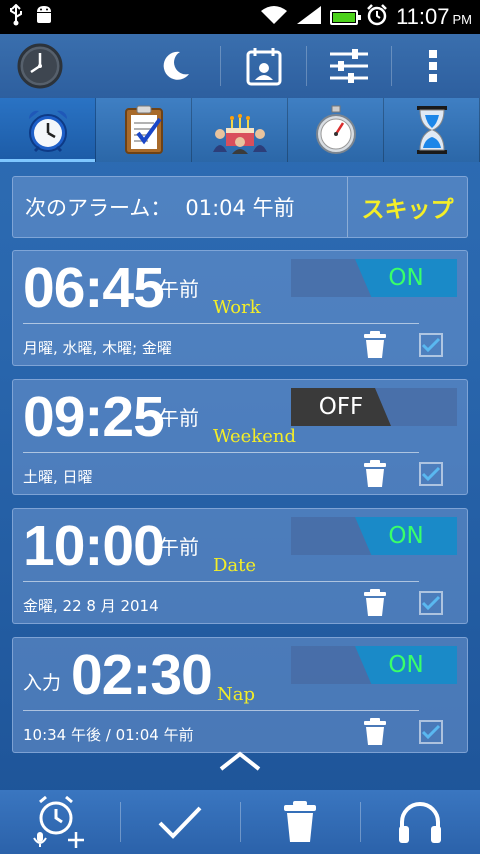  I want to click on toggle-state: OFF, so click(341, 407).